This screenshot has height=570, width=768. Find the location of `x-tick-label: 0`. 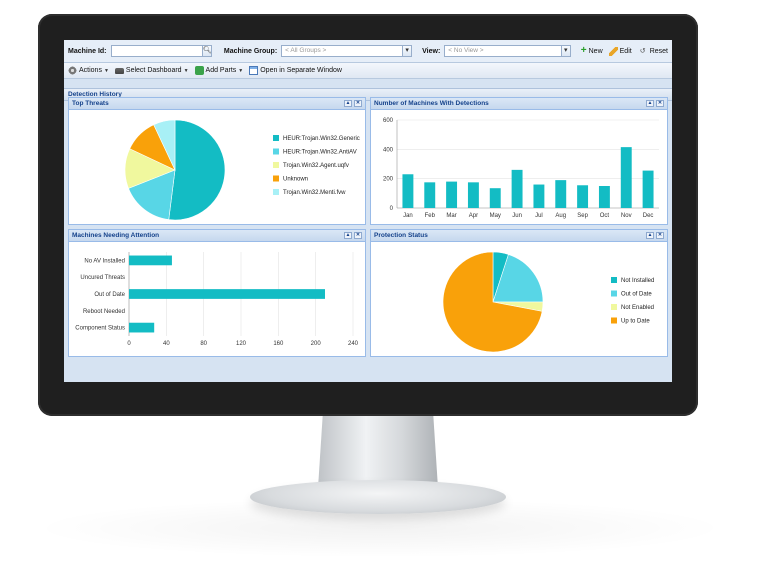

x-tick-label: 0 is located at coordinates (129, 344).